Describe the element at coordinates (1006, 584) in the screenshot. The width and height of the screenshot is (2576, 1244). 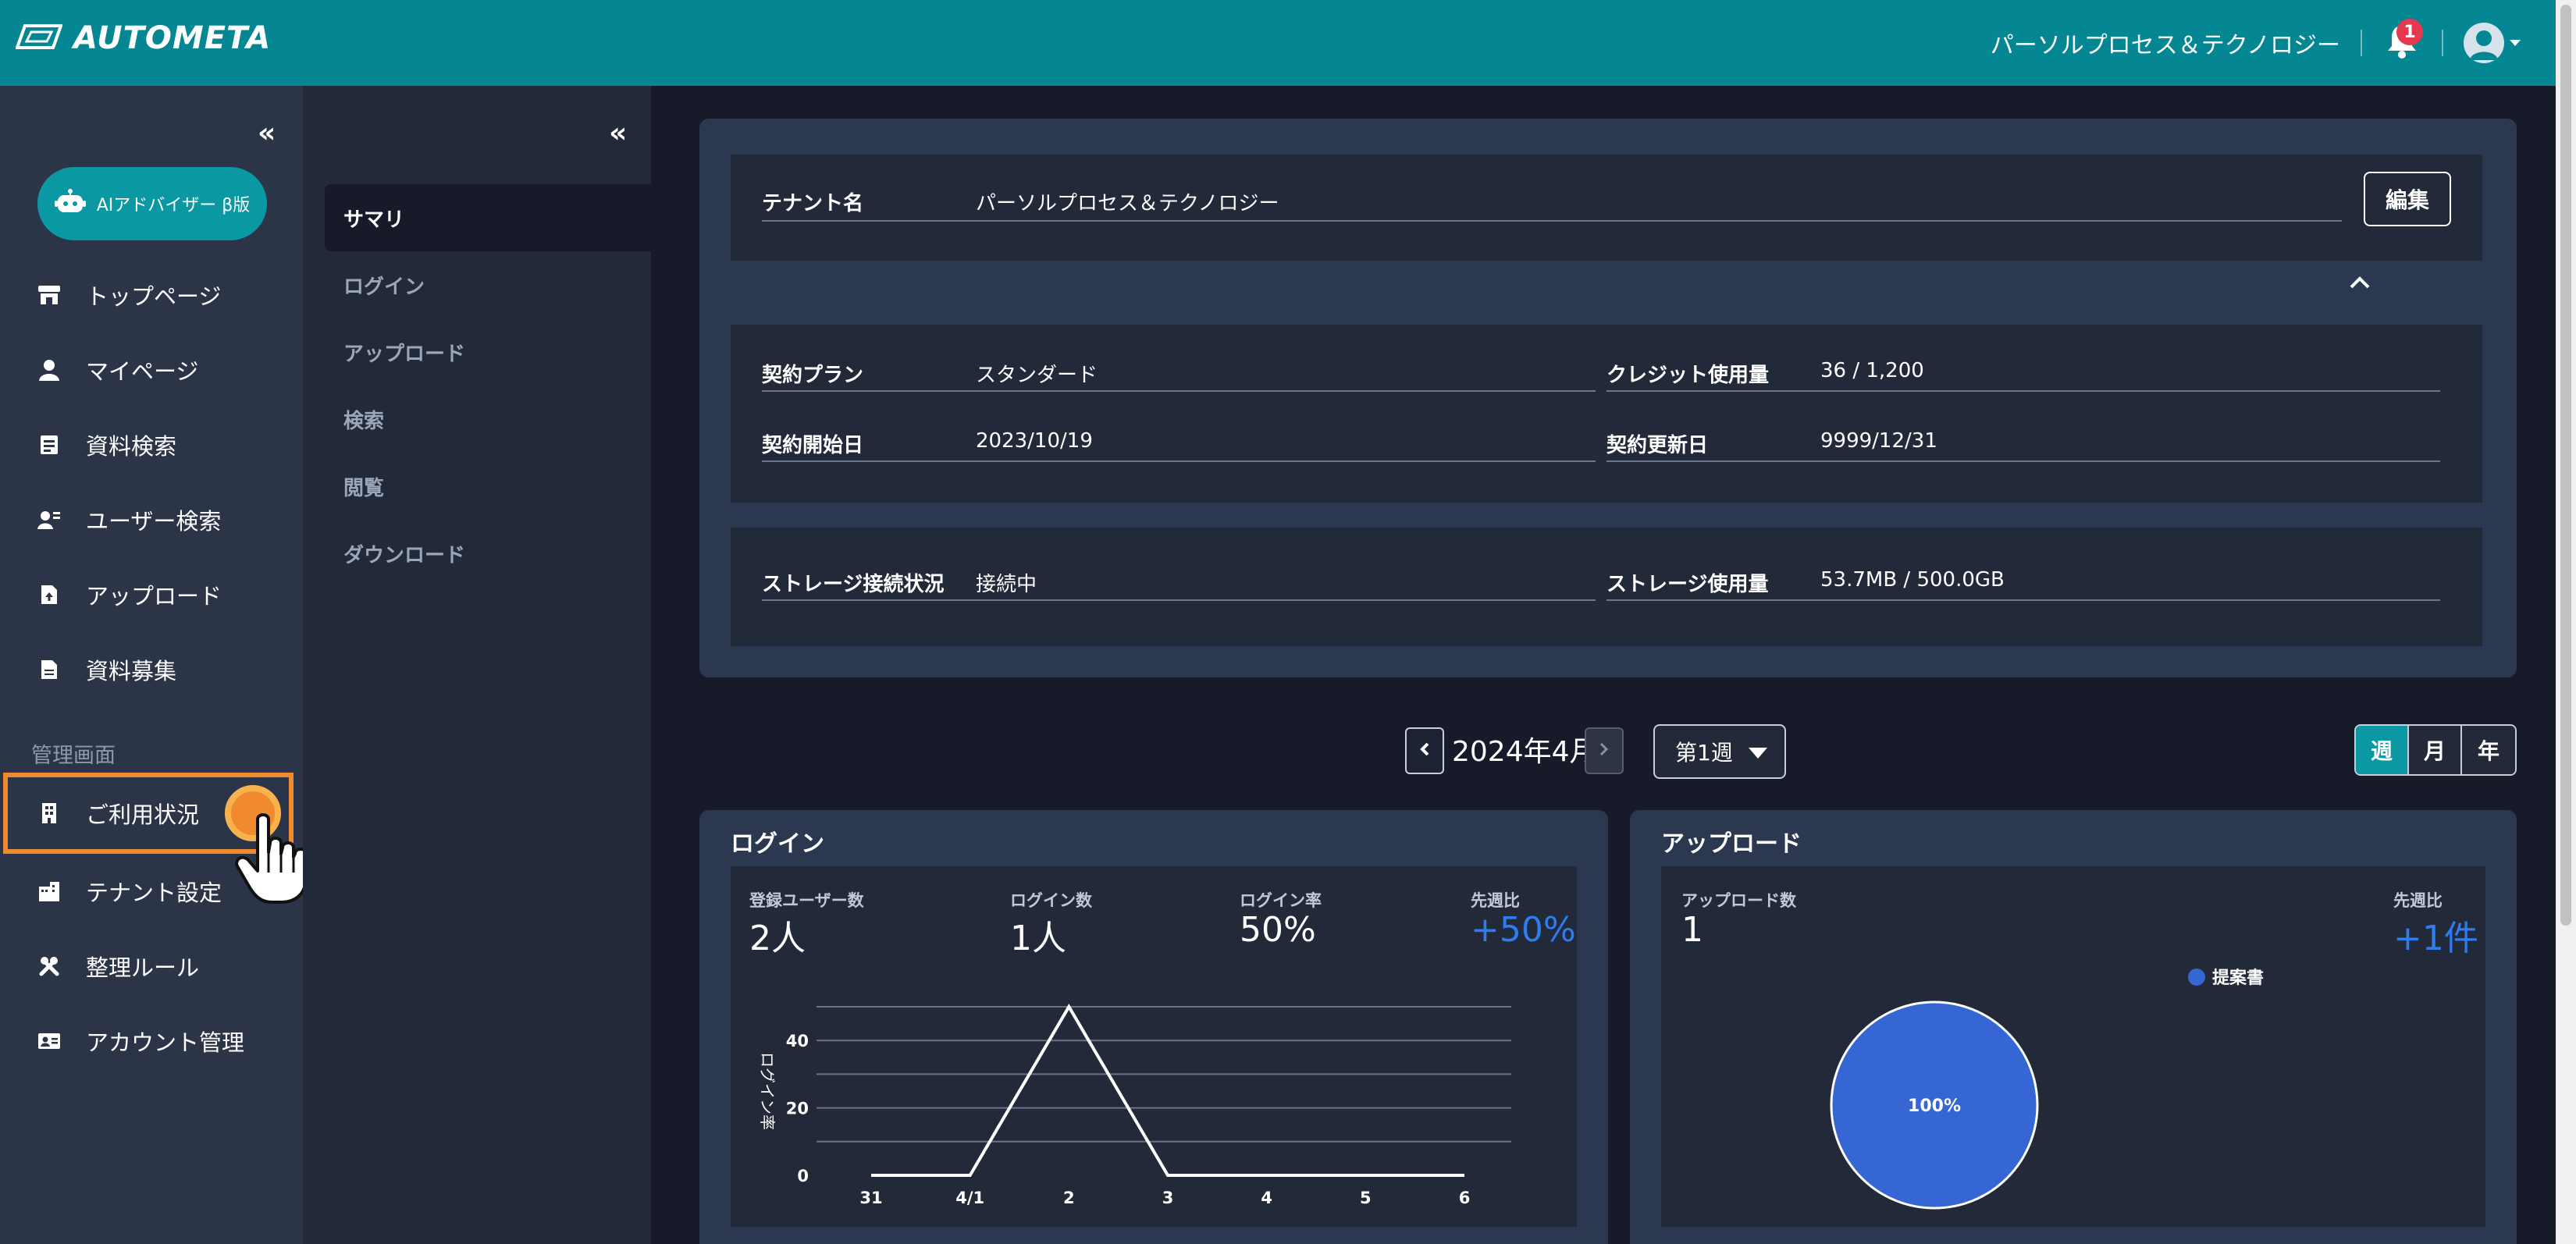
I see `storage-status-value: 接続中` at that location.